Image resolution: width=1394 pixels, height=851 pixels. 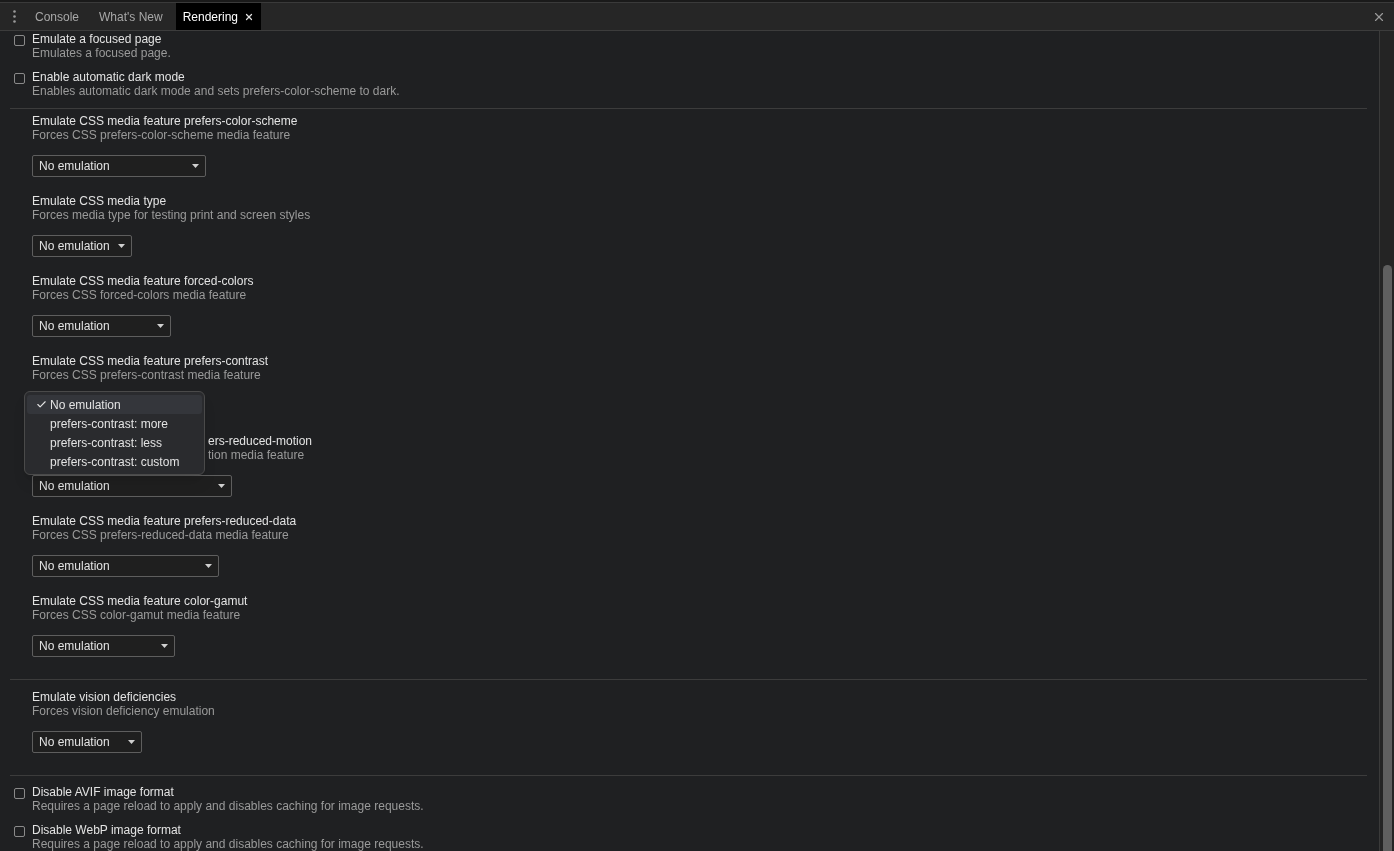 I want to click on tab: Rendering, so click(x=218, y=16).